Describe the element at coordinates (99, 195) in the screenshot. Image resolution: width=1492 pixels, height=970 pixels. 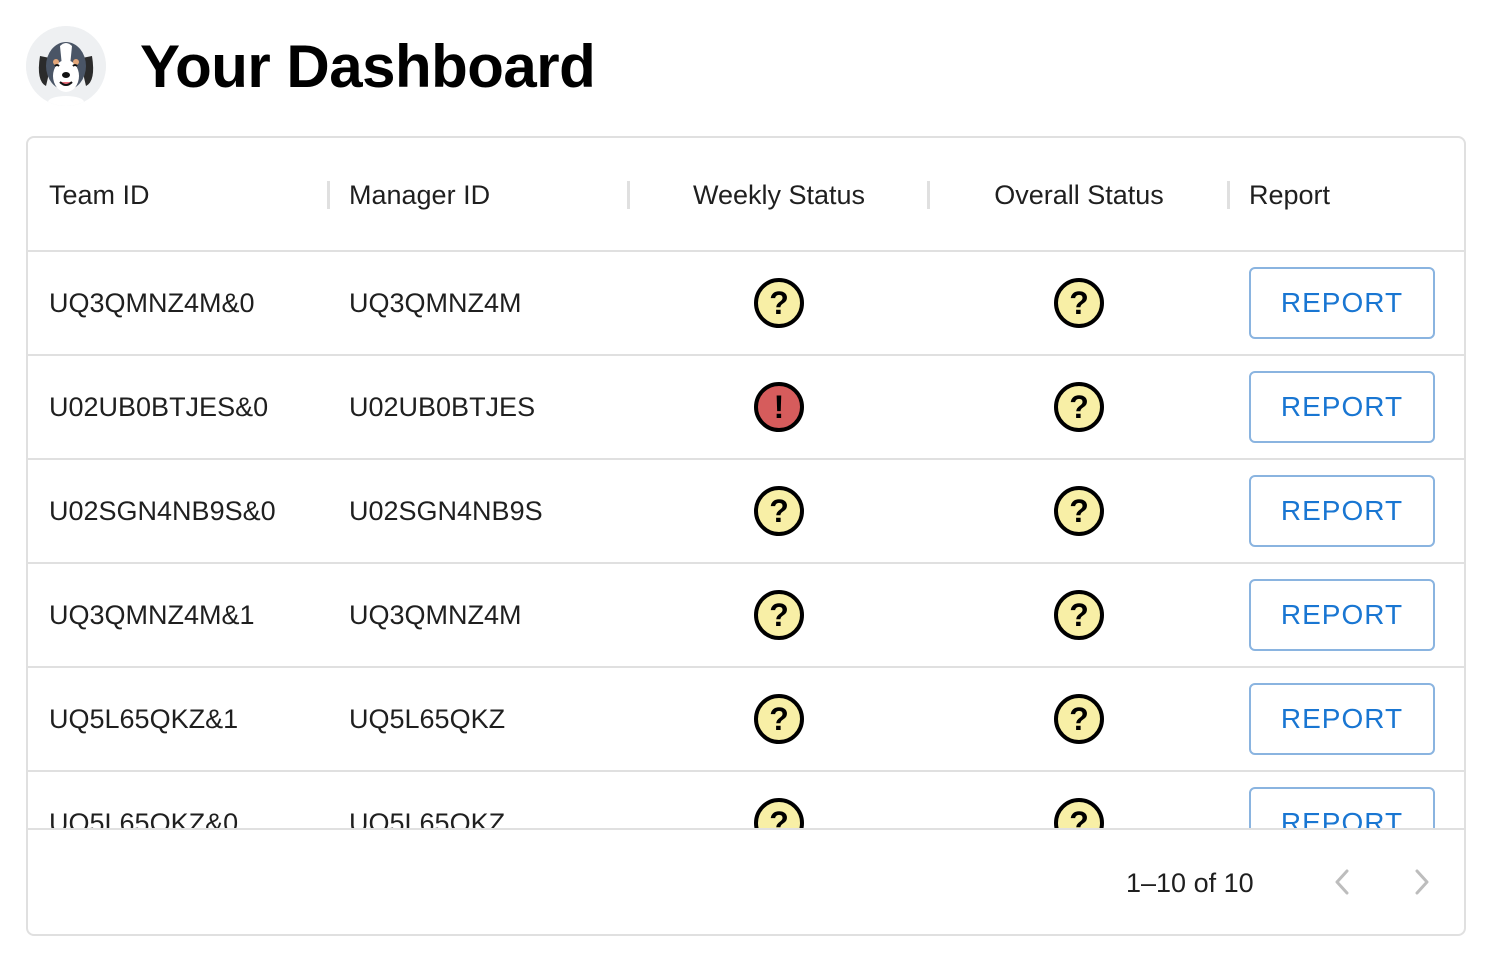
I see `column-header-team-id: Team ID` at that location.